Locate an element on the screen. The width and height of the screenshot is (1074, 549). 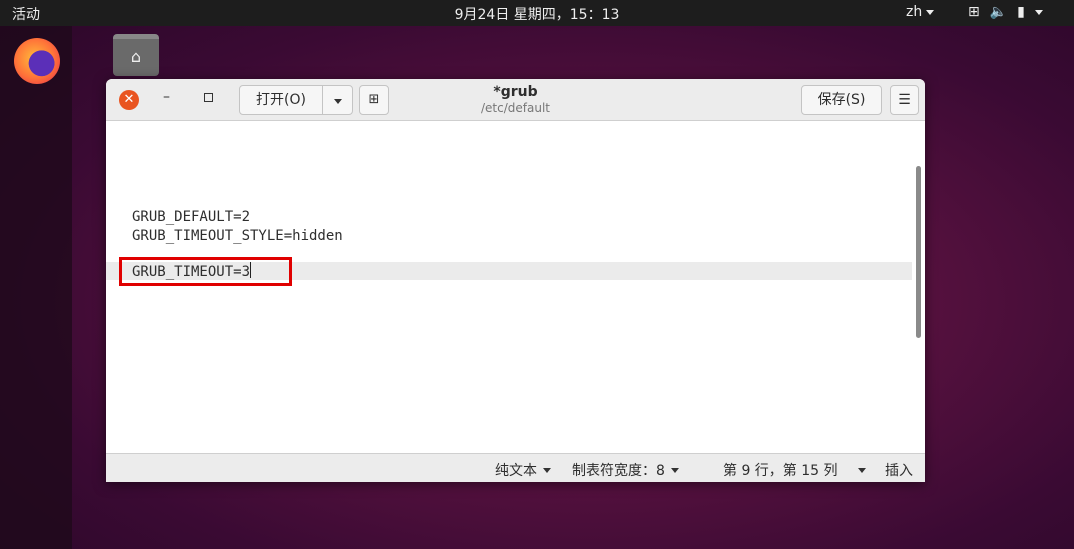
open-dropdown-button is located at coordinates (337, 100).